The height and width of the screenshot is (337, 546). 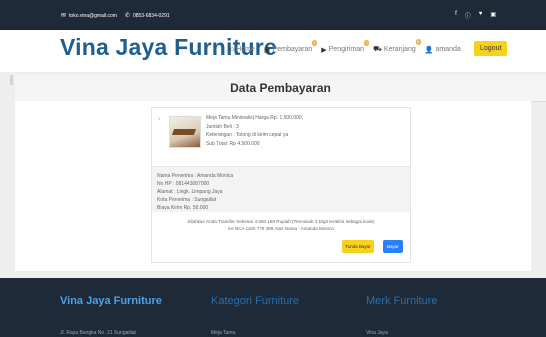 What do you see at coordinates (127, 16) in the screenshot?
I see `phone-icon: ✆` at bounding box center [127, 16].